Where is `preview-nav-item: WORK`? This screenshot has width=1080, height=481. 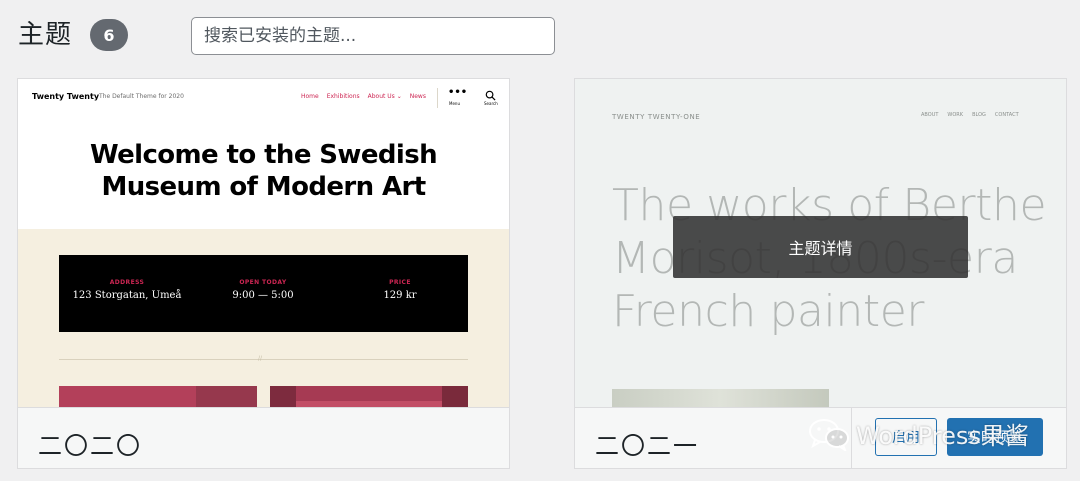 preview-nav-item: WORK is located at coordinates (955, 115).